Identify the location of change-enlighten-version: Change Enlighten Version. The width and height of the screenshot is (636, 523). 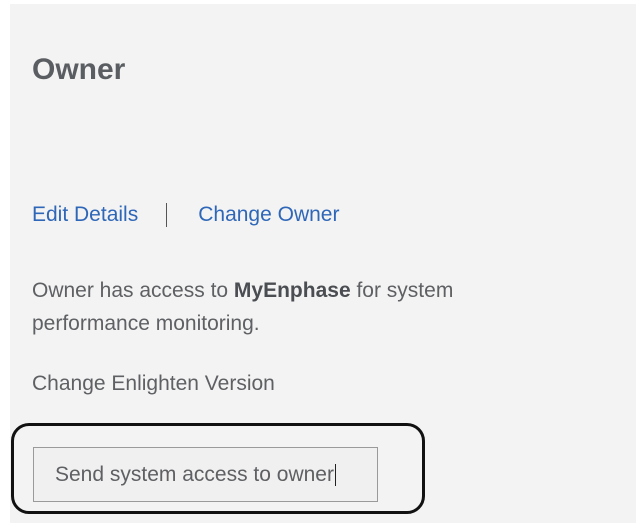
(153, 384).